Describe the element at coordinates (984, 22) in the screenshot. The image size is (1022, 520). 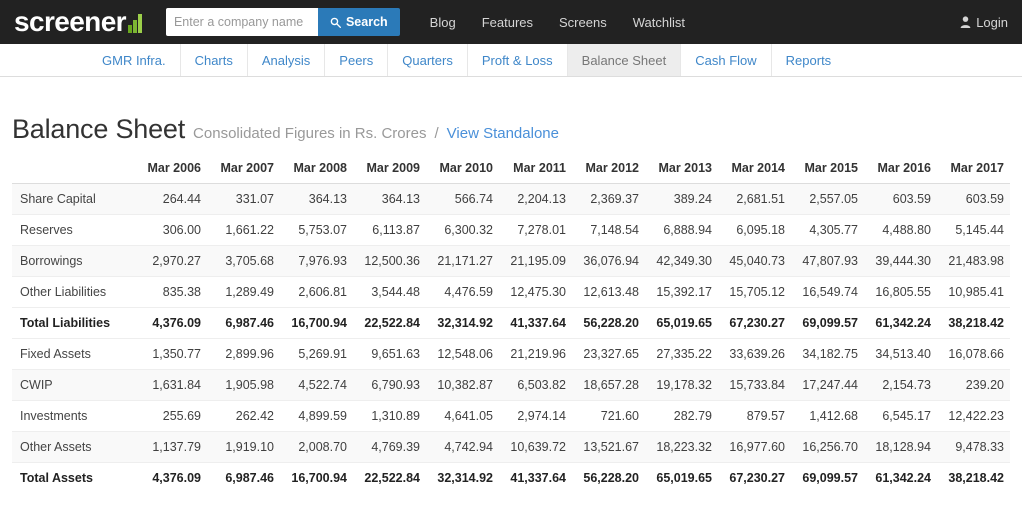
I see `login-button: Login` at that location.